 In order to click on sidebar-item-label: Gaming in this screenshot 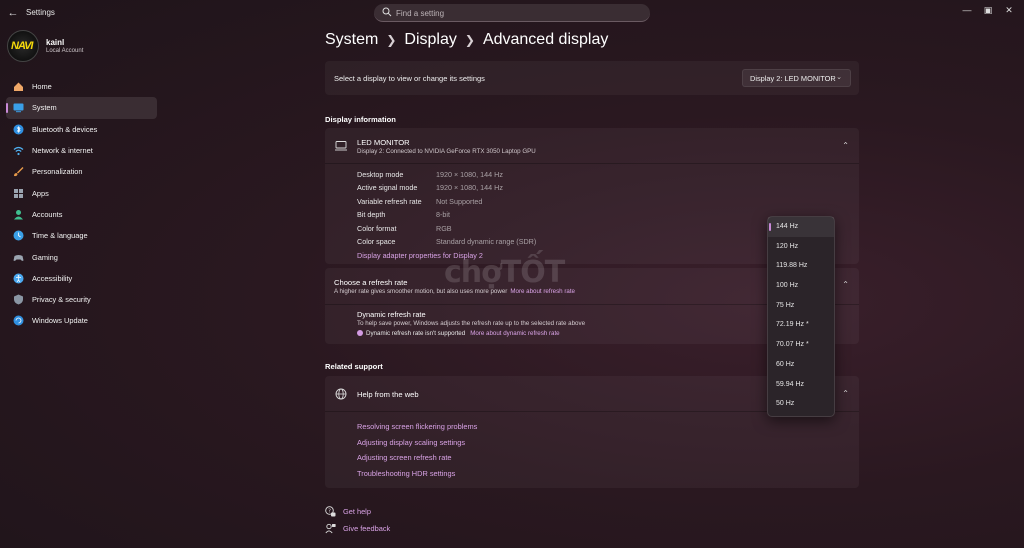, I will do `click(45, 257)`.